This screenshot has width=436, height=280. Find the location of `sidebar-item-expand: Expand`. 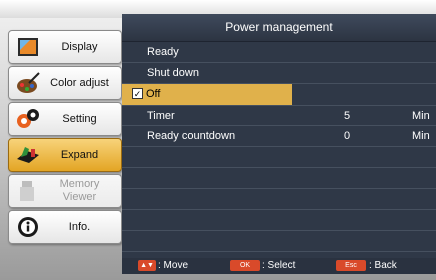

sidebar-item-expand: Expand is located at coordinates (65, 155).